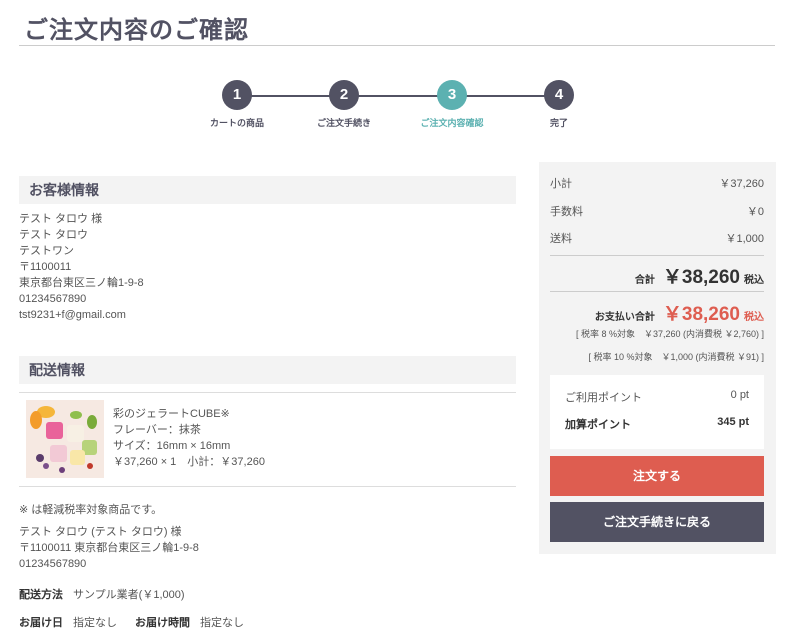 This screenshot has height=631, width=798. What do you see at coordinates (744, 239) in the screenshot?
I see `shipping-fee-value: ￥1,000` at bounding box center [744, 239].